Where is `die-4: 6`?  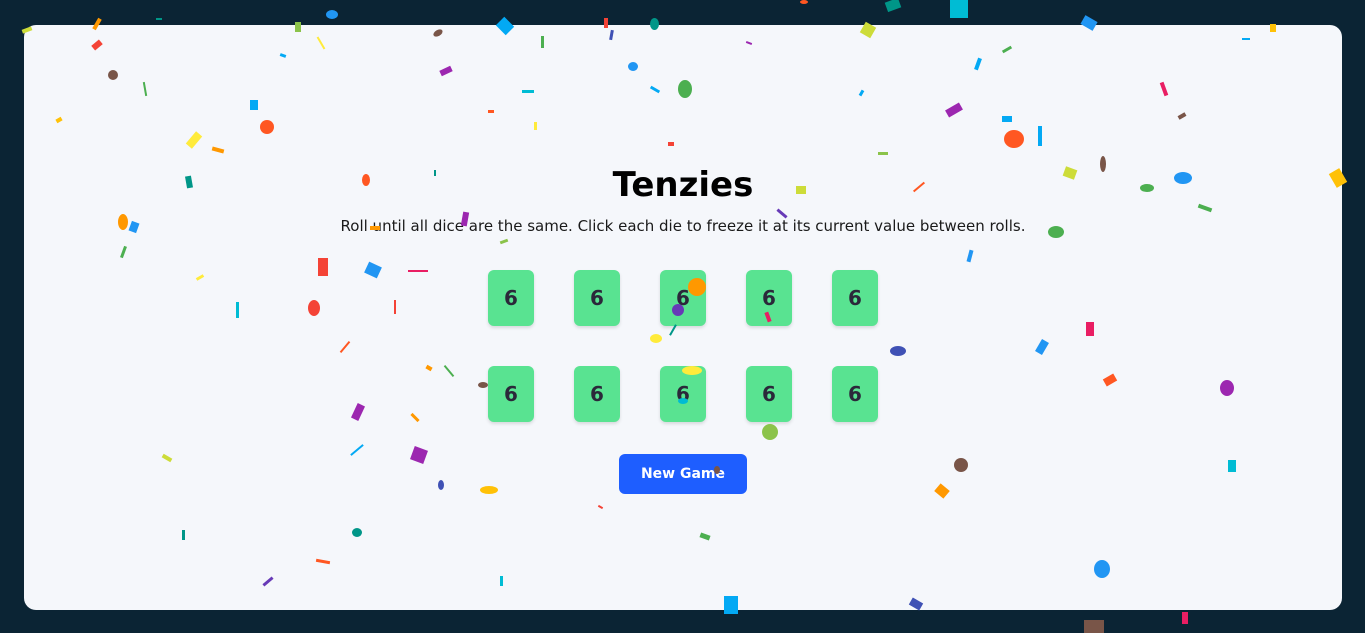 die-4: 6 is located at coordinates (769, 298).